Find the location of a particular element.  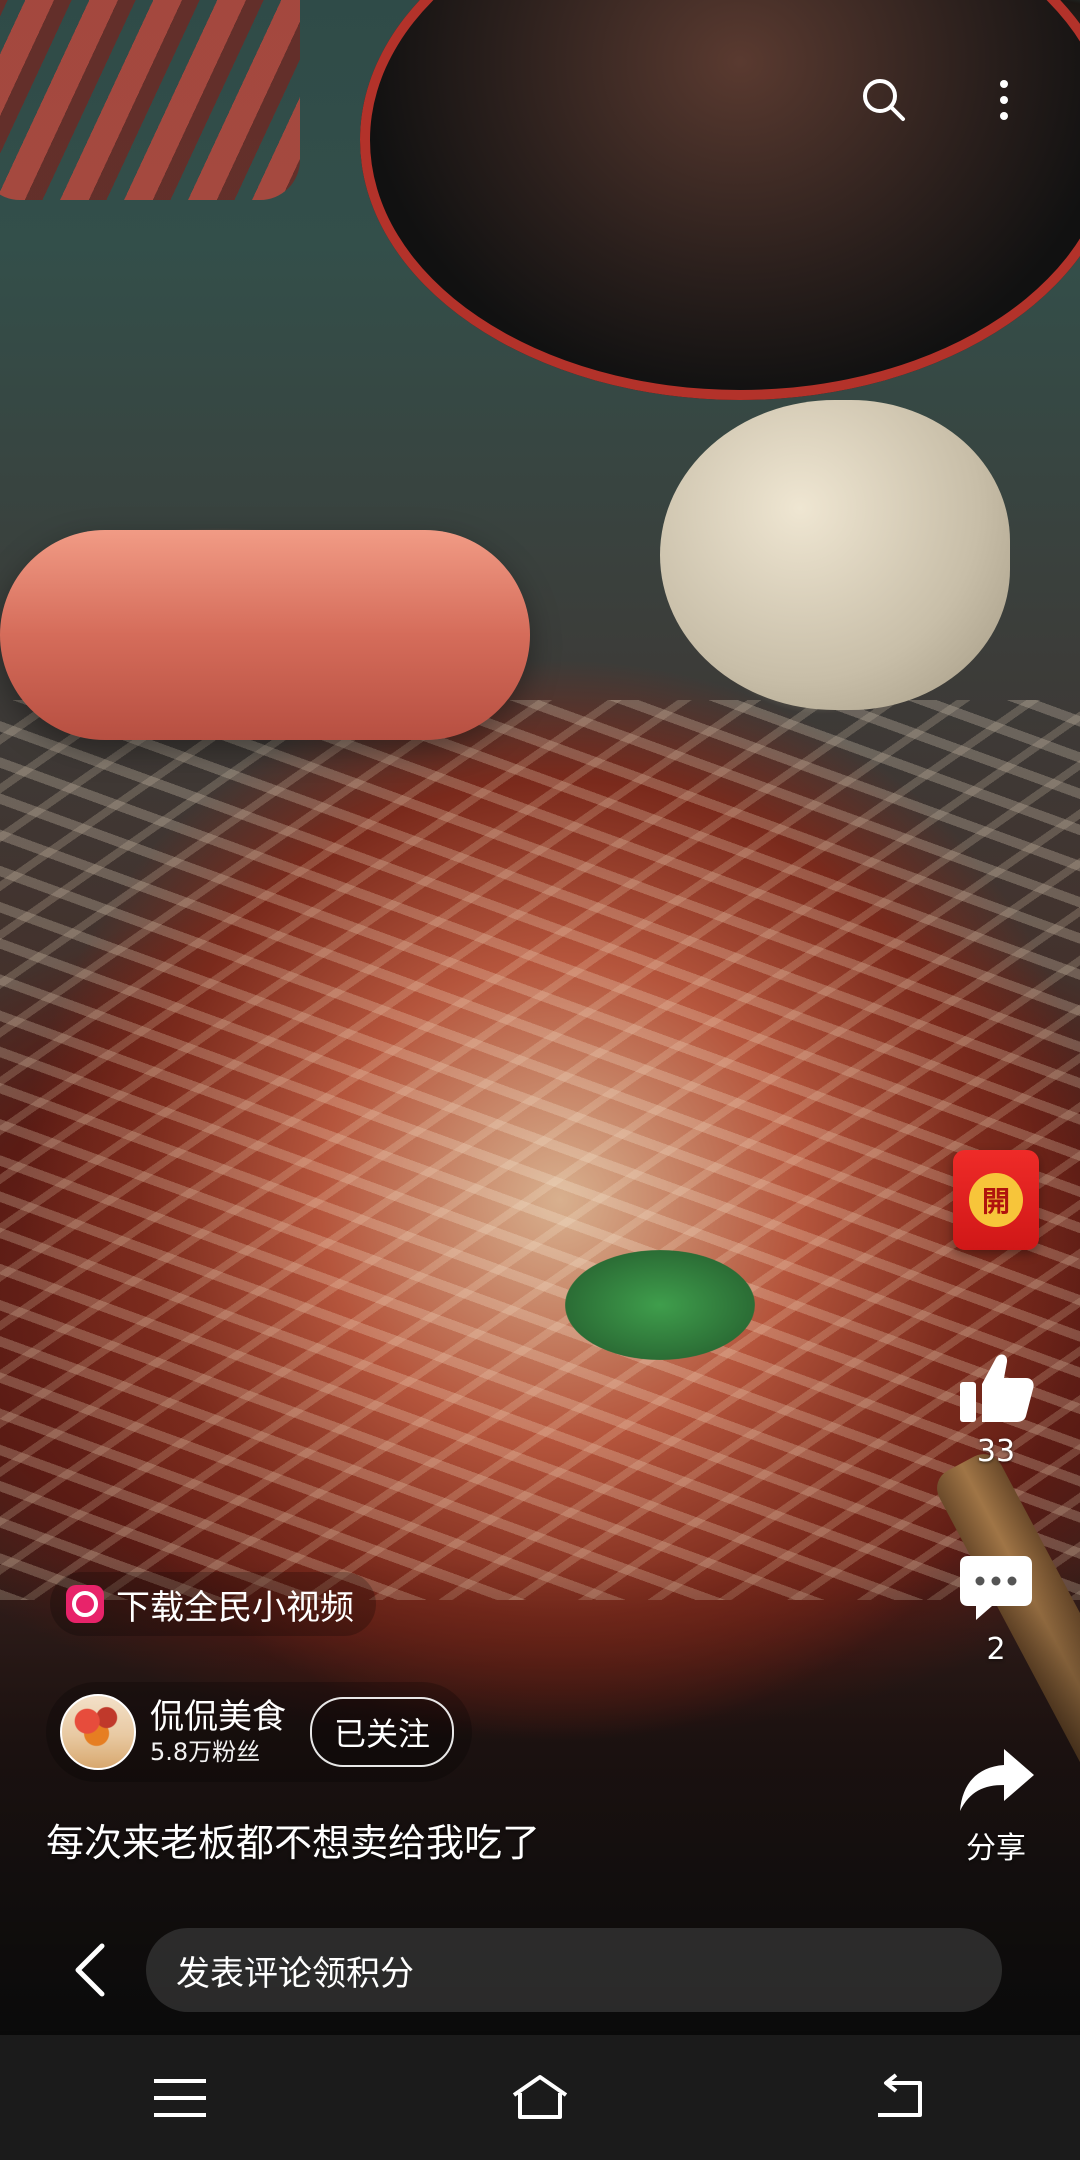

more-vertical-icon is located at coordinates (1004, 100).